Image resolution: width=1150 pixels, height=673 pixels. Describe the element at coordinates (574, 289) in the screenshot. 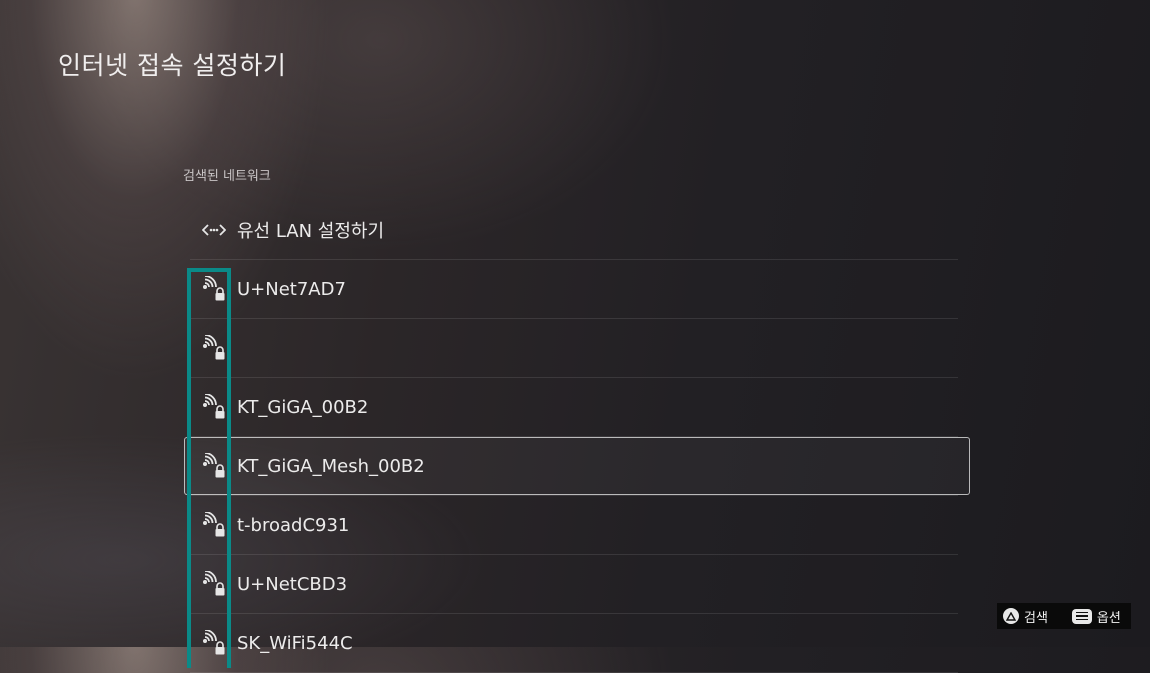

I see `network-row: U+Net7AD7` at that location.